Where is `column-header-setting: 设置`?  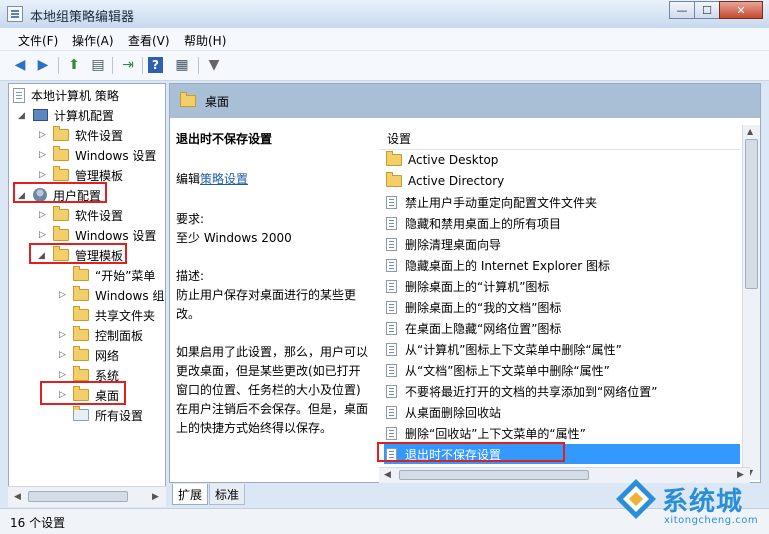
column-header-setting: 设置 is located at coordinates (560, 137).